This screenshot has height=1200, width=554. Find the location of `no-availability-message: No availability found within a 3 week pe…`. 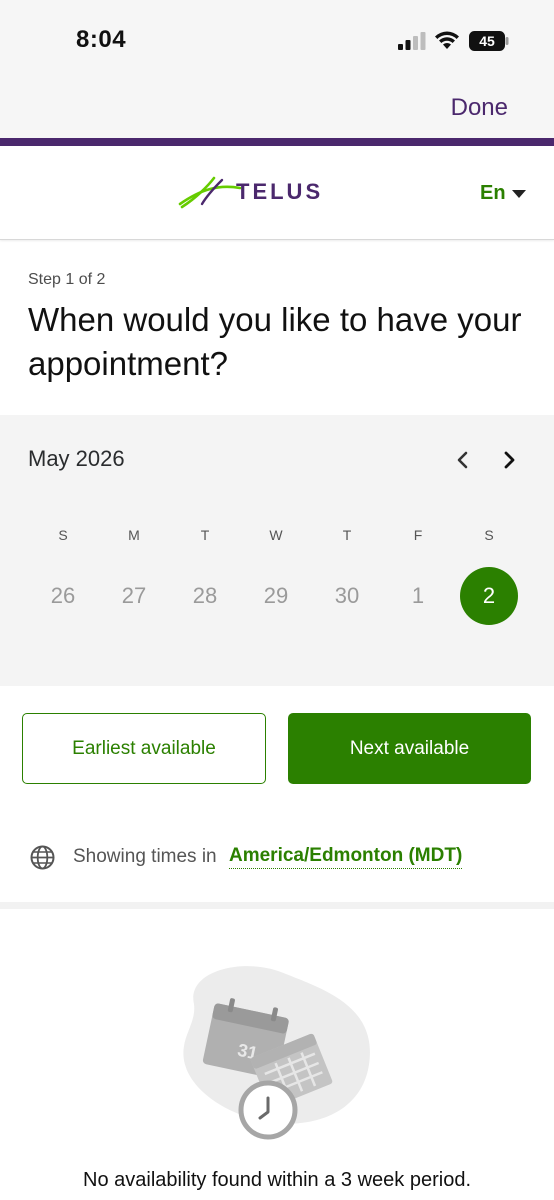

no-availability-message: No availability found within a 3 week pe… is located at coordinates (277, 1180).